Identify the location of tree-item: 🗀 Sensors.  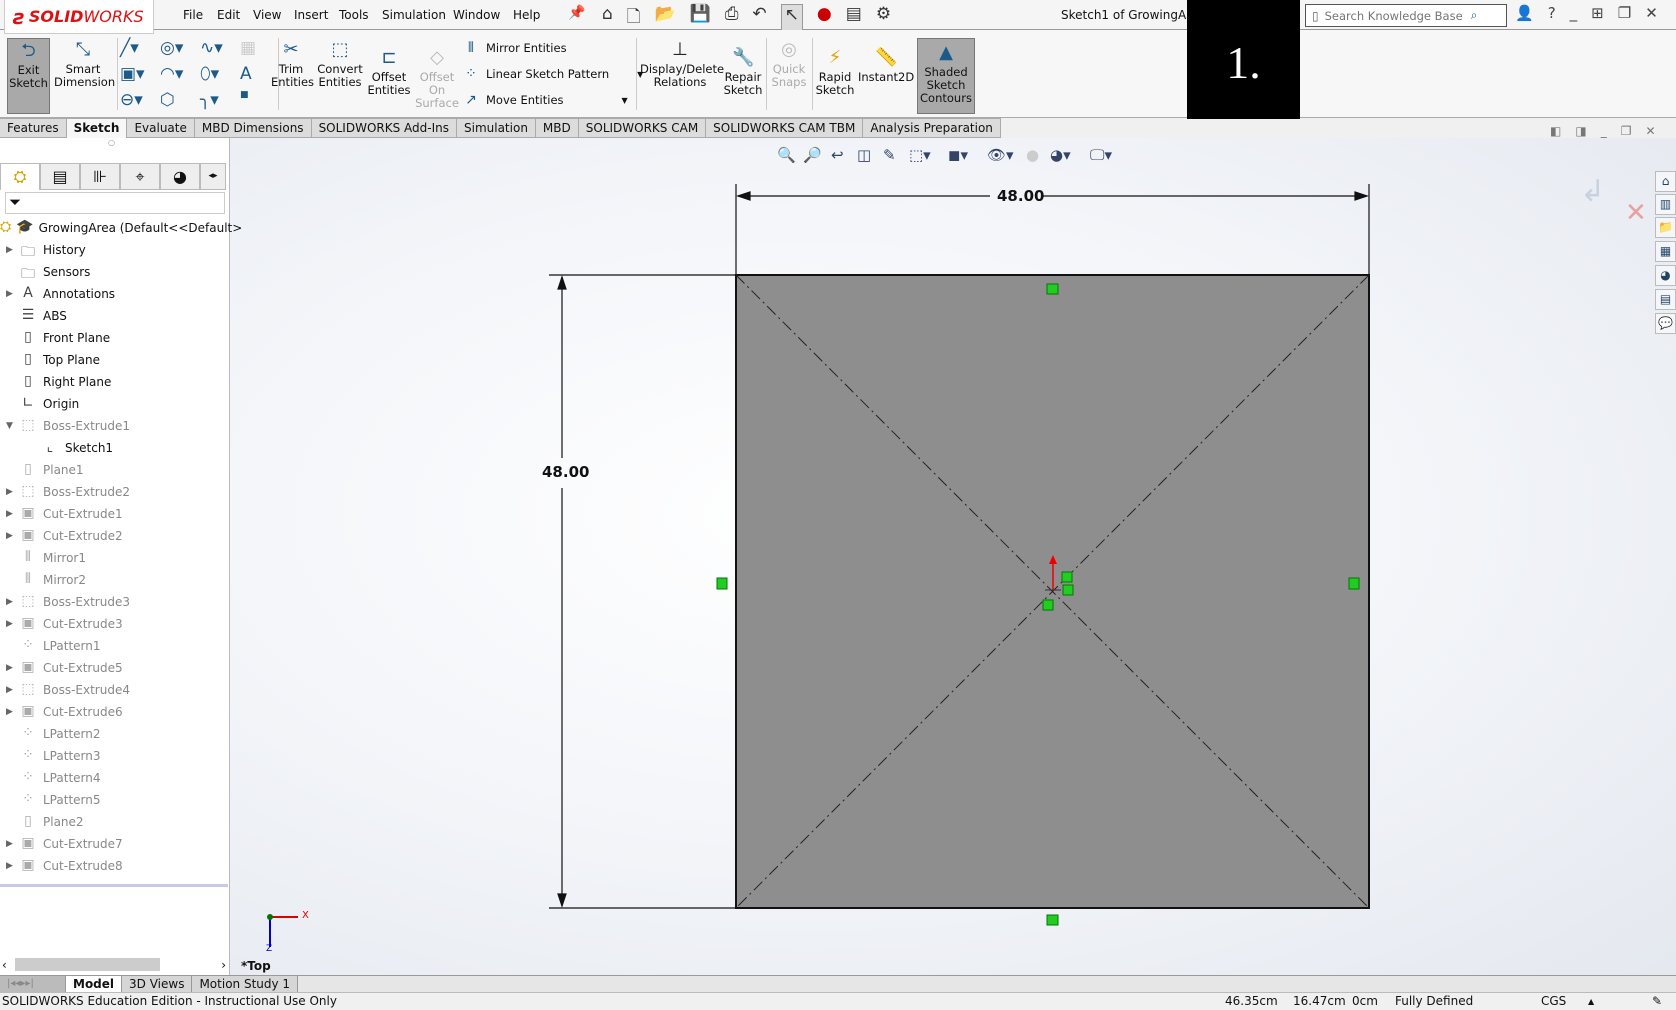
(114, 272).